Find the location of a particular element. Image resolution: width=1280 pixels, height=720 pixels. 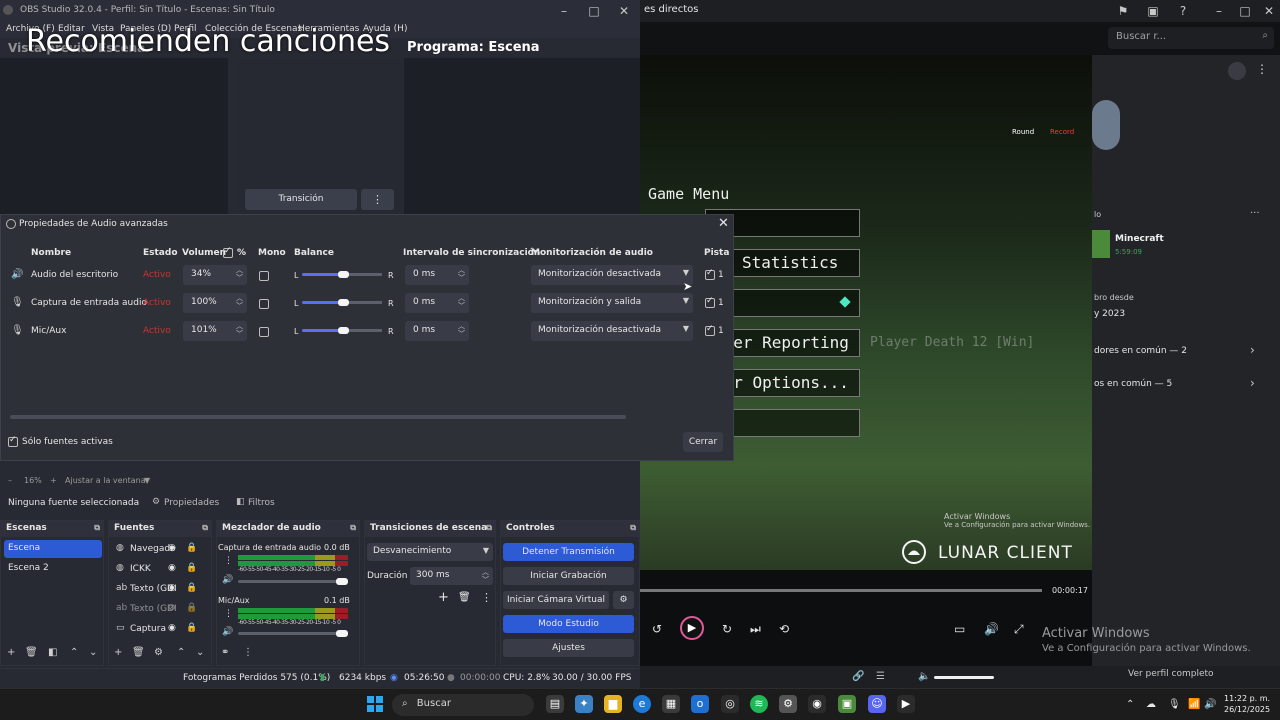

obs-close-icon: ✕ is located at coordinates (624, 11).